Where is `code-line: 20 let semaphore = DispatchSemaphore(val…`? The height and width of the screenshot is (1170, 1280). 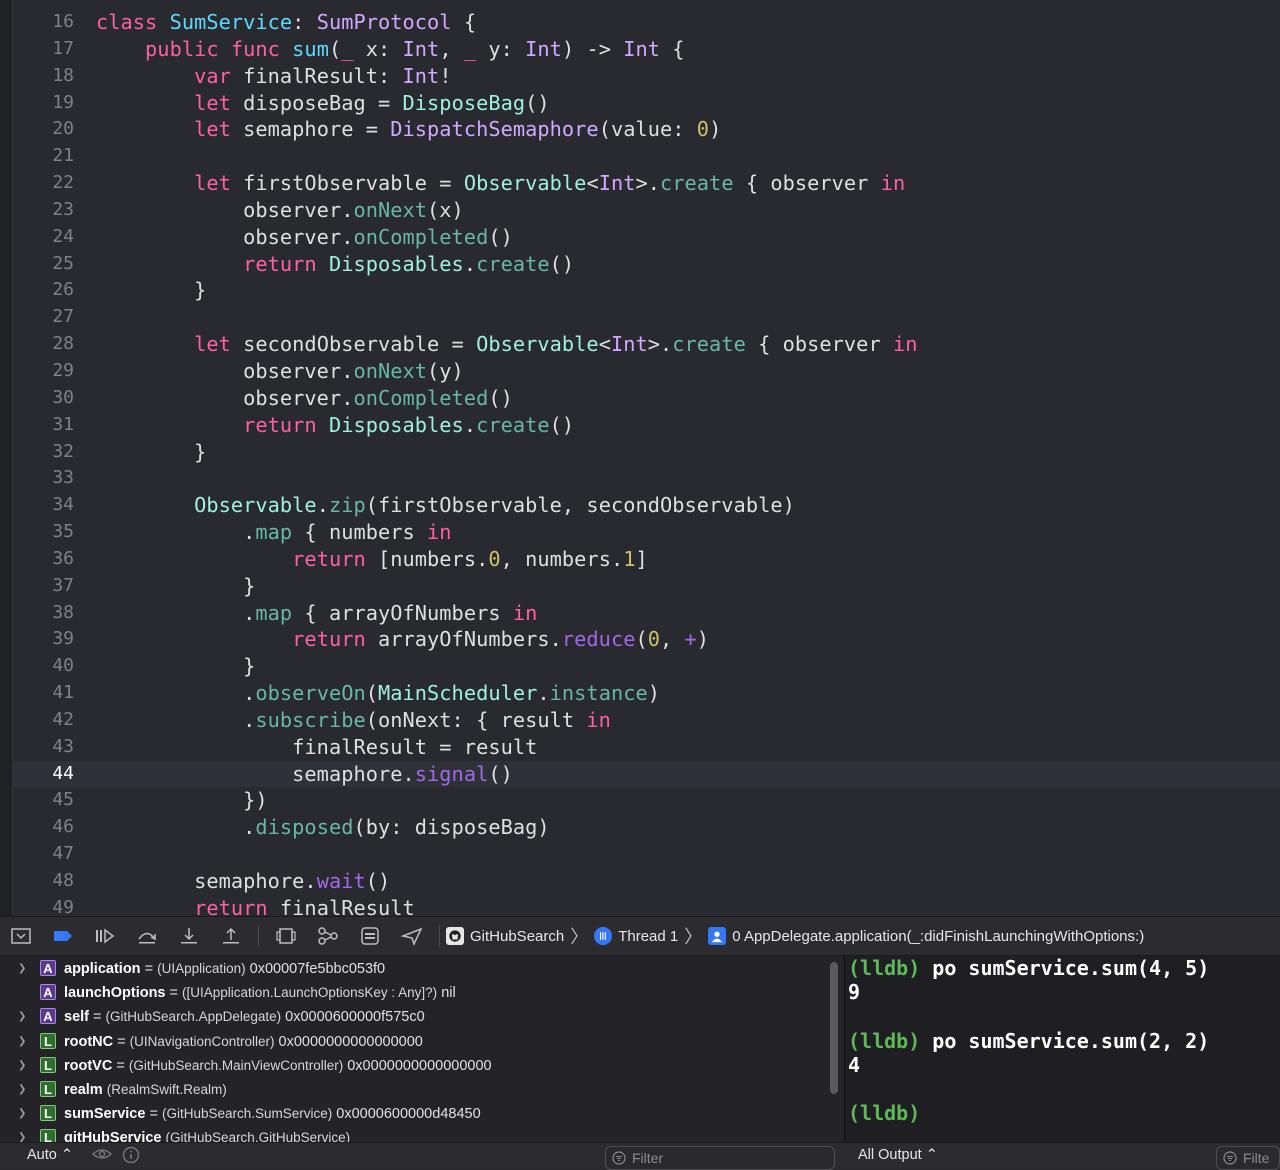
code-line: 20 let semaphore = DispatchSemaphore(val… is located at coordinates (646, 129).